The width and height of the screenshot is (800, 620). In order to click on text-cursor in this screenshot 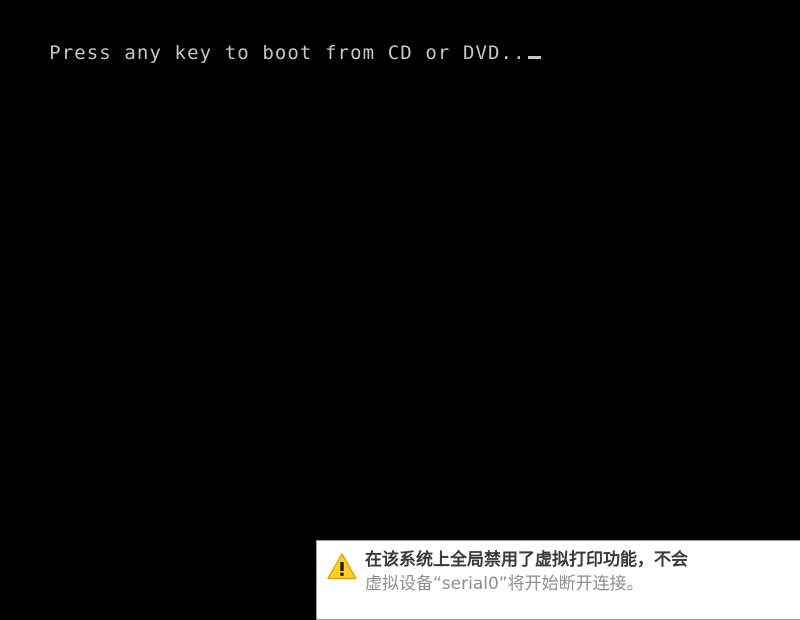, I will do `click(534, 57)`.